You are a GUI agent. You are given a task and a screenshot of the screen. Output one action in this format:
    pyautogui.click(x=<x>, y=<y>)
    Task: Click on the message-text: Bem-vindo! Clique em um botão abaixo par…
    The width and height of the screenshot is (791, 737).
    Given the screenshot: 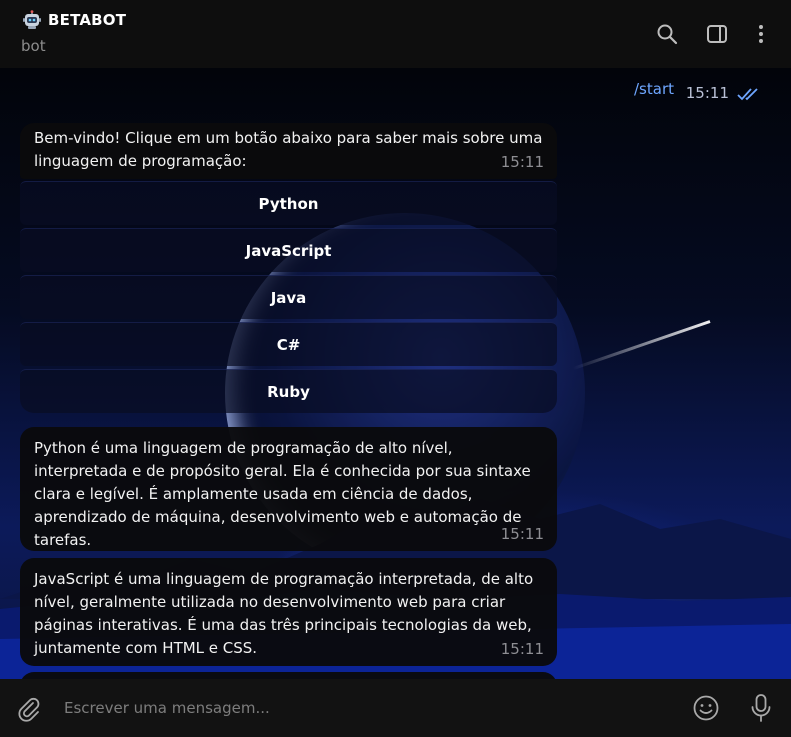 What is the action you would take?
    pyautogui.click(x=288, y=149)
    